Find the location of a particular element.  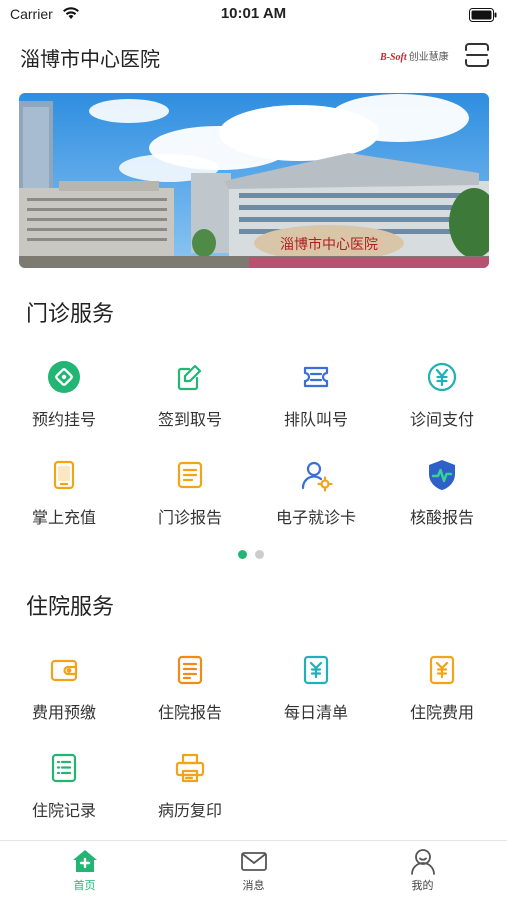

outpatient-pager is located at coordinates (255, 553).